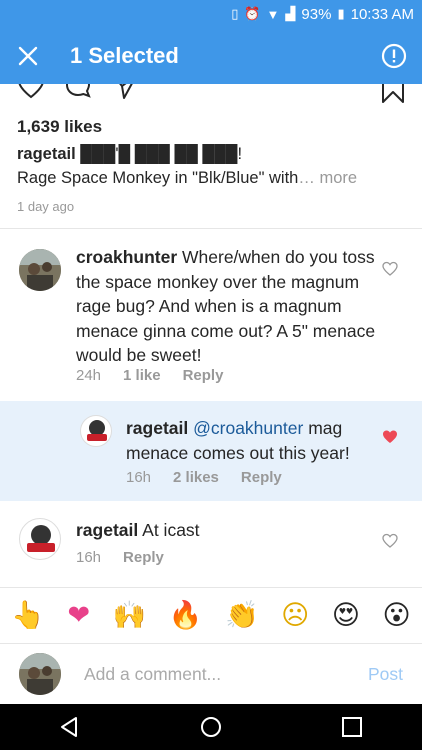 The width and height of the screenshot is (422, 750). I want to click on current-user-avatar, so click(40, 674).